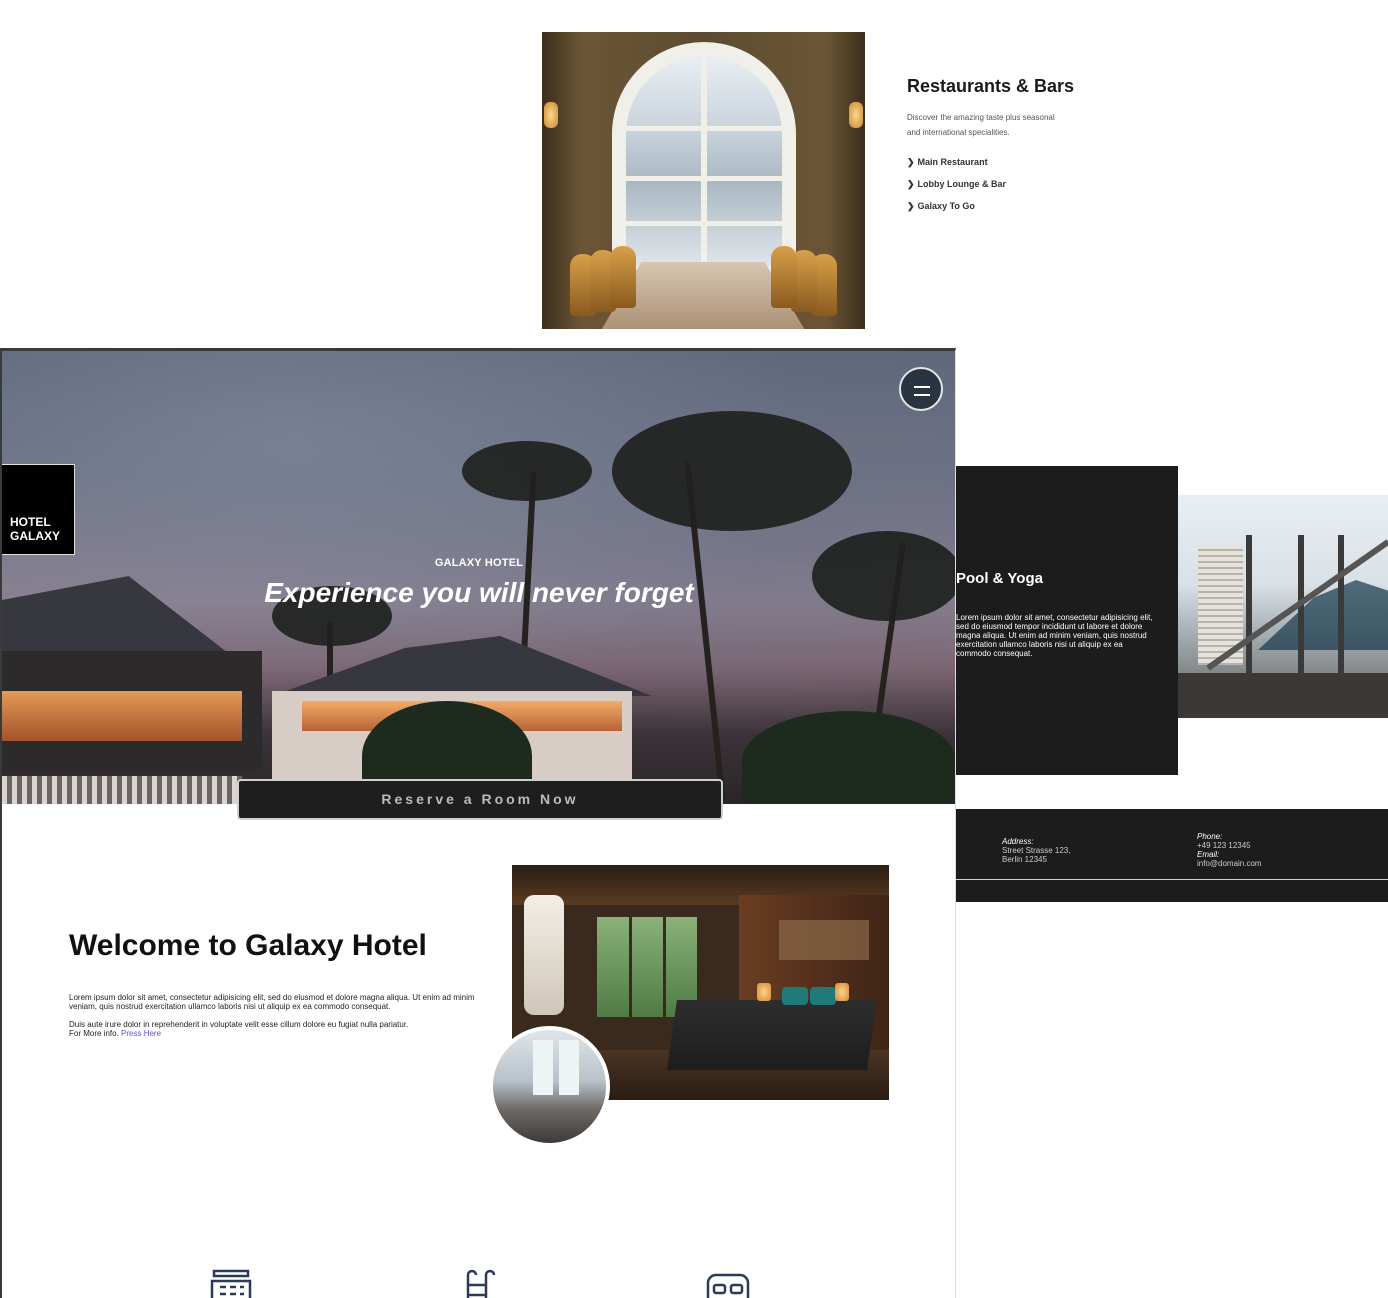 The height and width of the screenshot is (1298, 1388). Describe the element at coordinates (35, 536) in the screenshot. I see `logo-line-2: GALAXY` at that location.